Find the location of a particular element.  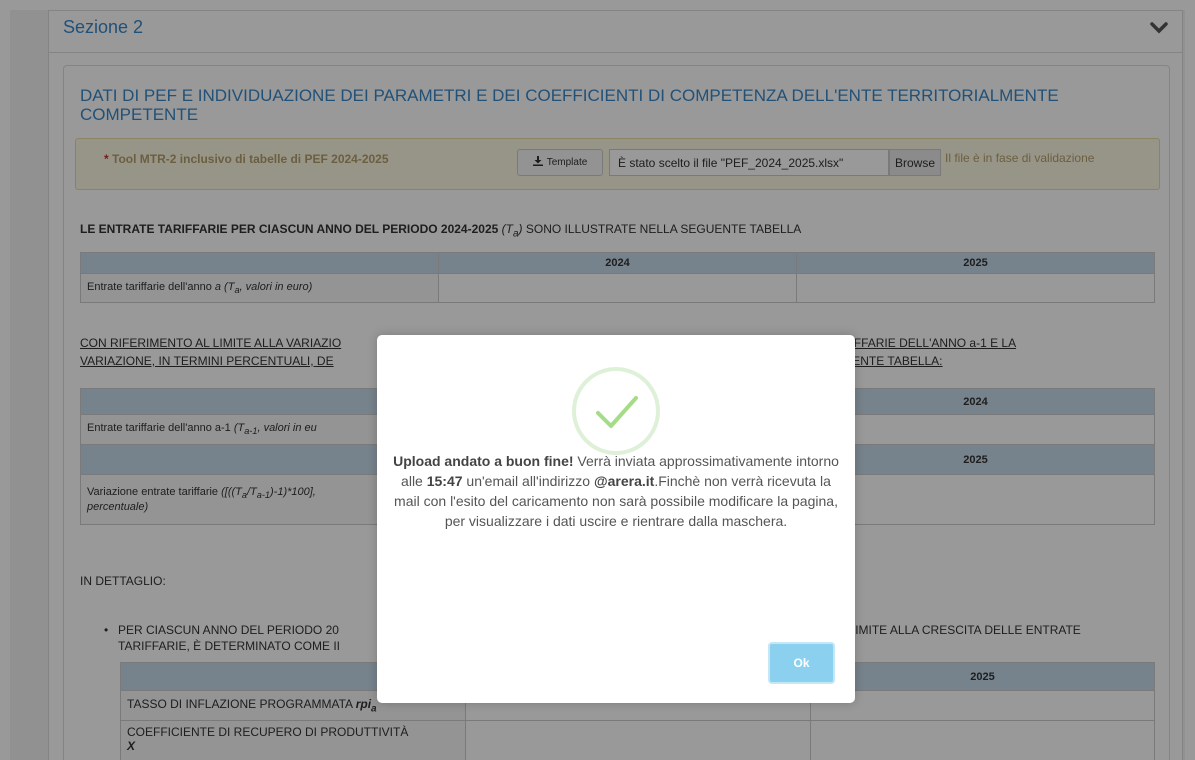

success-check-icon is located at coordinates (616, 411).